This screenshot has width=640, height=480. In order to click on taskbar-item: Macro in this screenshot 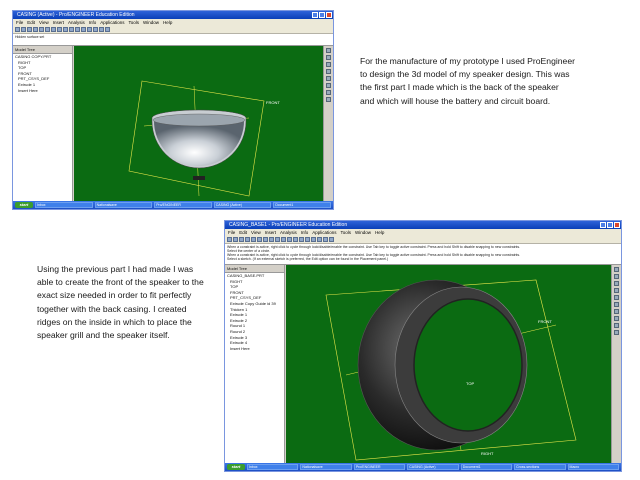, I will do `click(593, 467)`.